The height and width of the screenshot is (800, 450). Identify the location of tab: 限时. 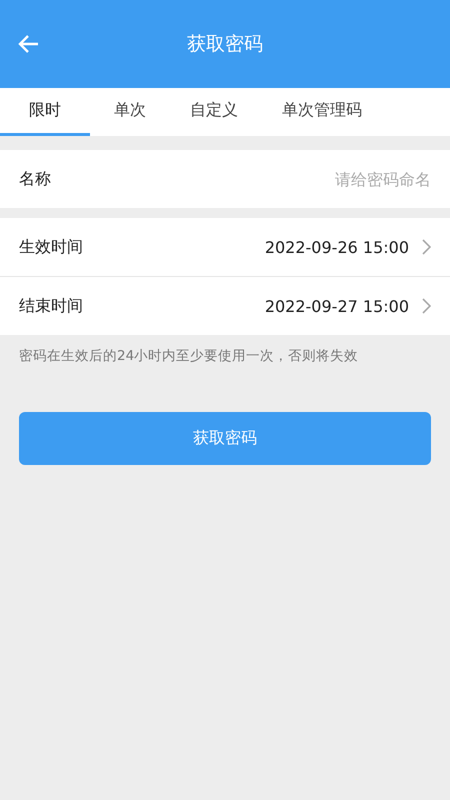
(45, 112).